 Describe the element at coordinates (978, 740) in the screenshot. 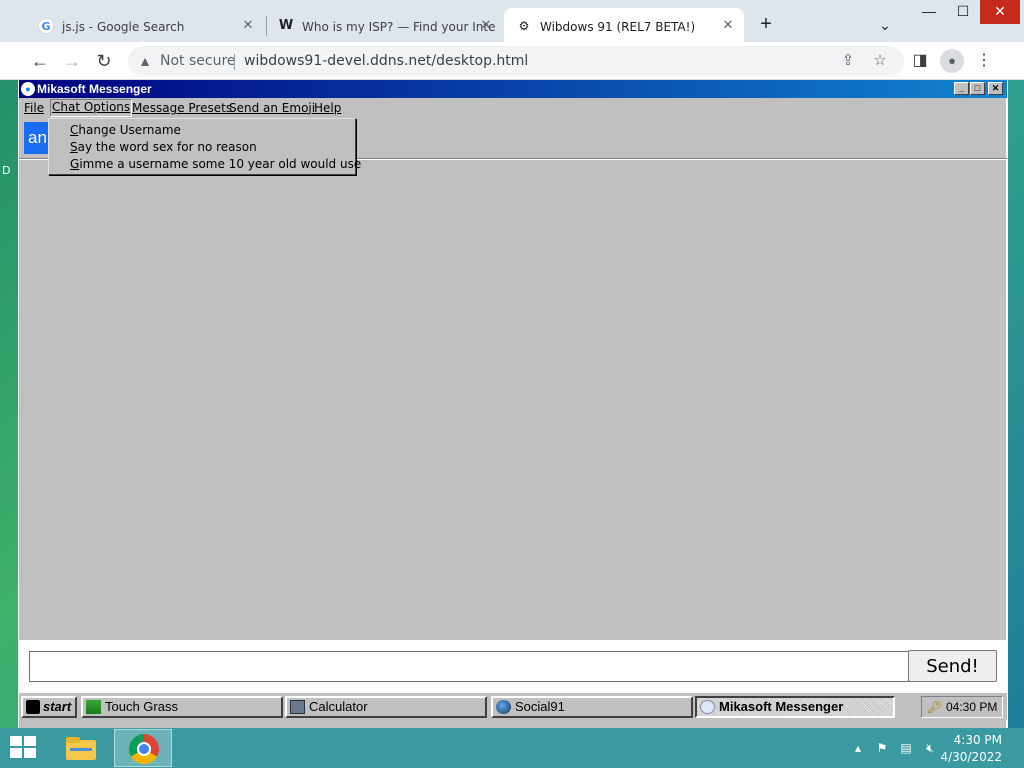

I see `system-clock-time: 4:30 PM` at that location.